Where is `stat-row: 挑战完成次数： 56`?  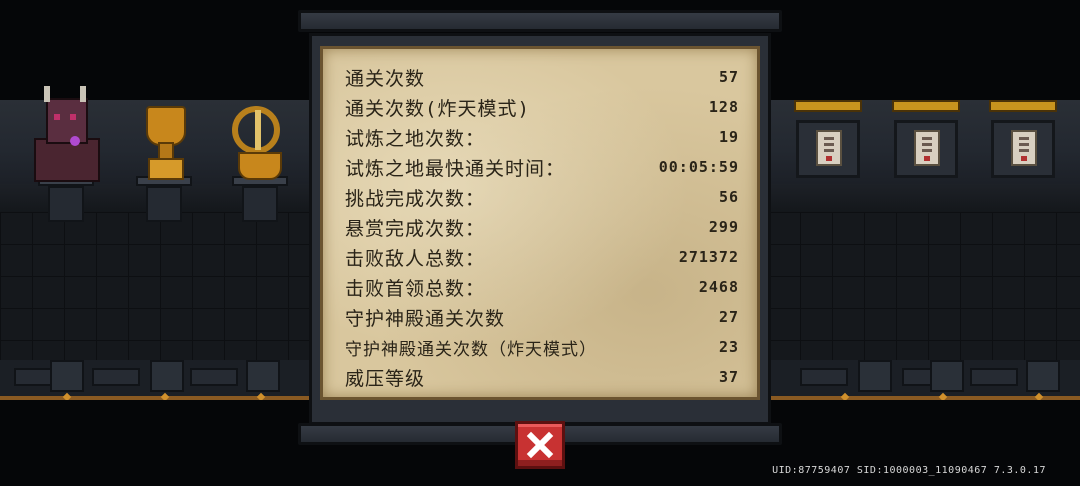 stat-row: 挑战完成次数： 56 is located at coordinates (542, 197).